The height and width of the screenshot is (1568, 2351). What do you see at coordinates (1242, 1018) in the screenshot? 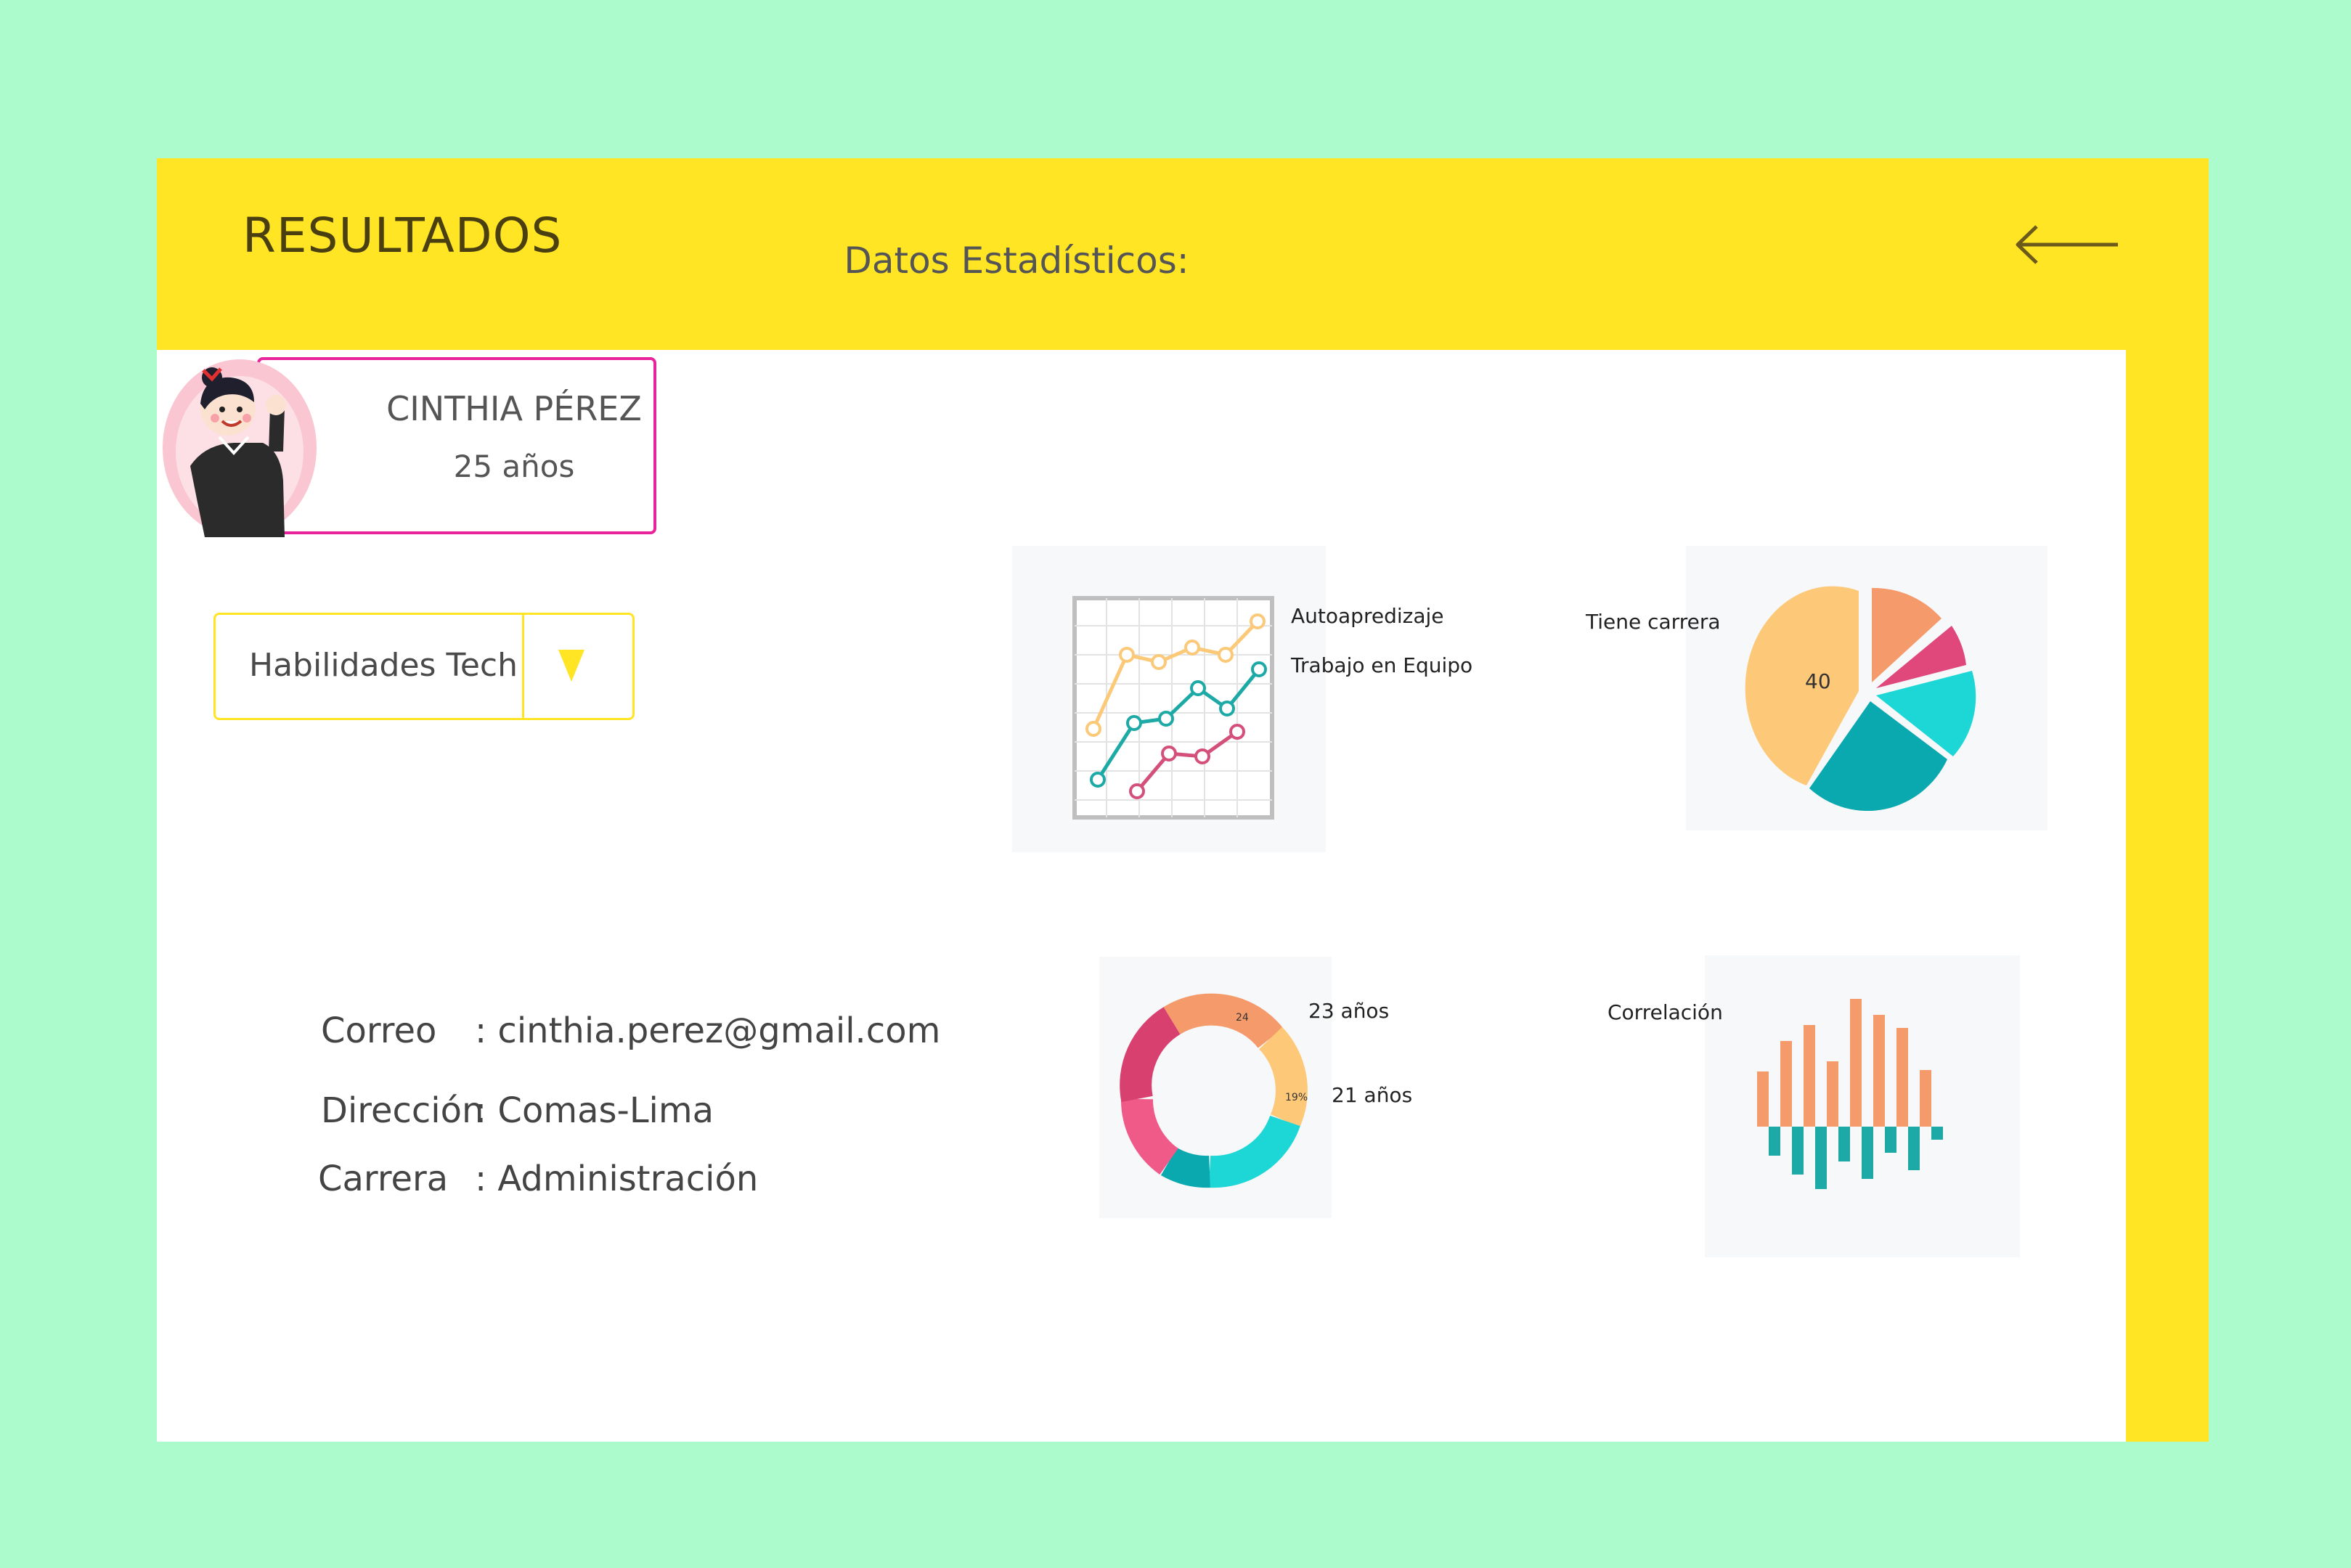
I see `donut-slice-label-1: 24` at bounding box center [1242, 1018].